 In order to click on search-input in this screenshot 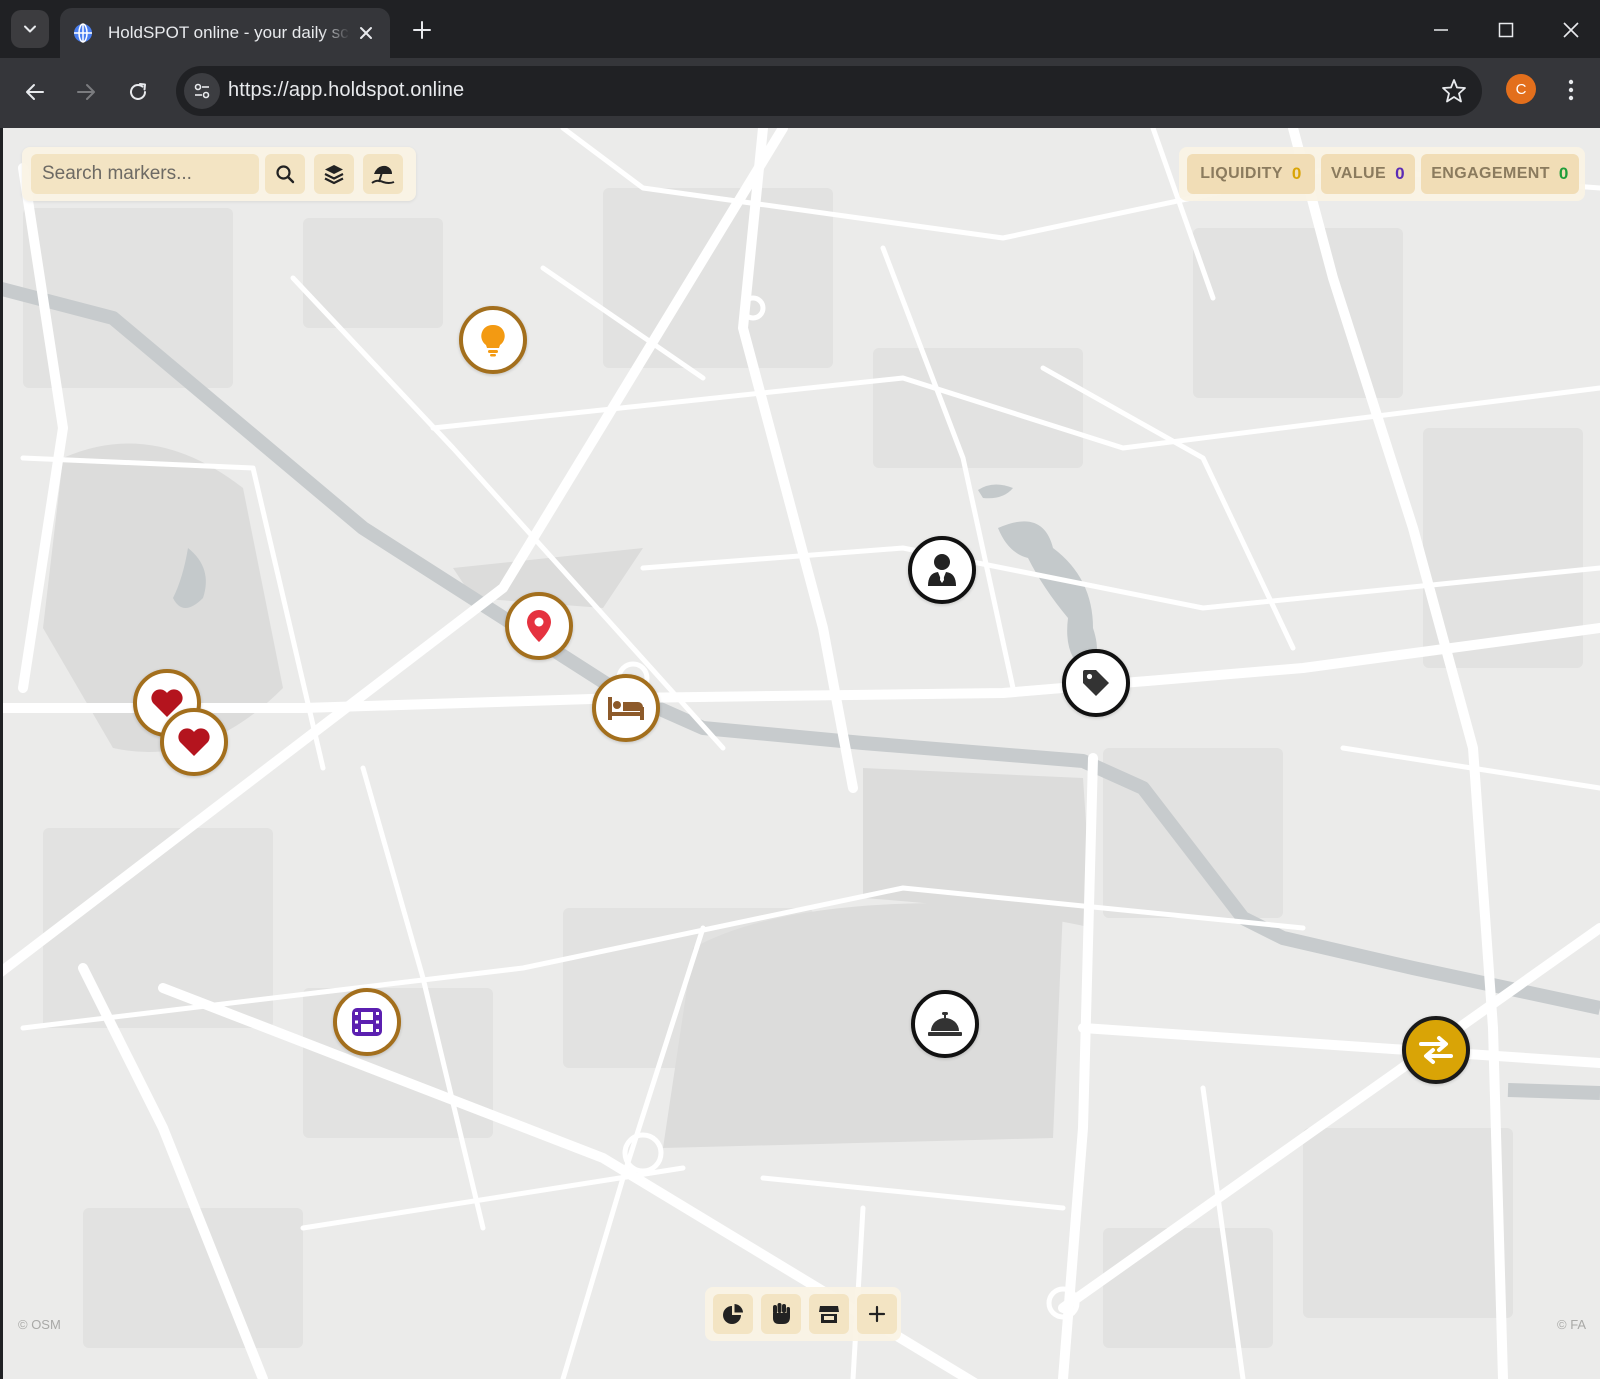, I will do `click(145, 174)`.